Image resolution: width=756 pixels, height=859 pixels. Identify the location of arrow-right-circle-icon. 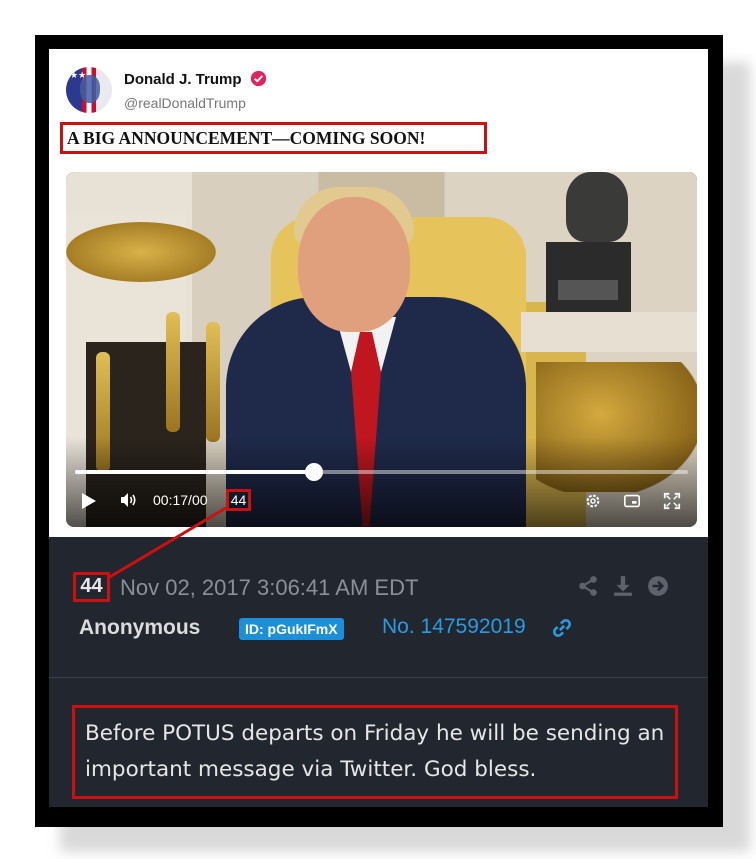
(658, 586).